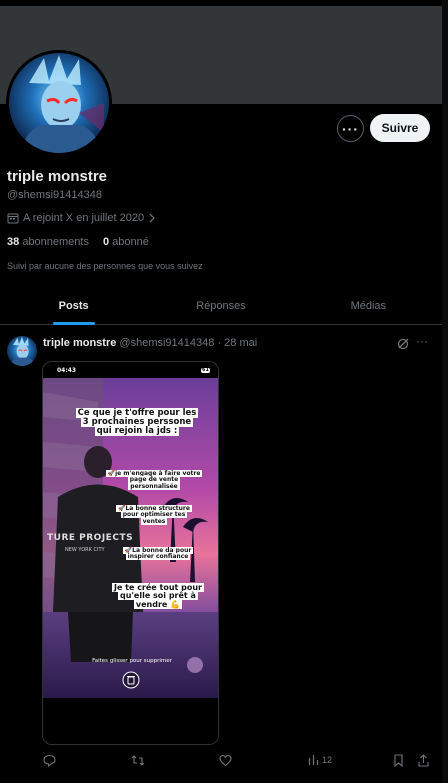 The height and width of the screenshot is (783, 448). Describe the element at coordinates (130, 242) in the screenshot. I see `followers-label: abonné` at that location.